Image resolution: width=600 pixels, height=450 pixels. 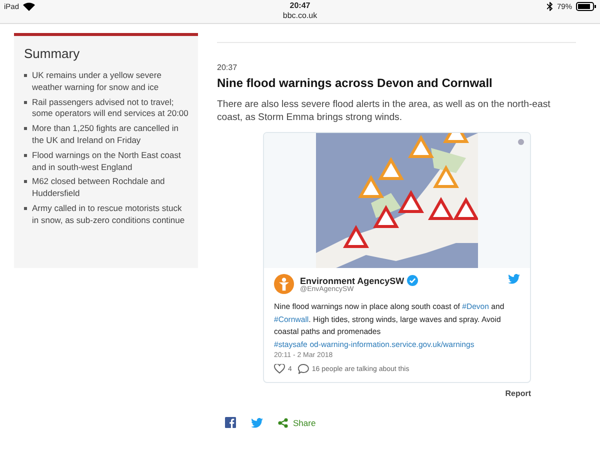 I want to click on twitter-icon, so click(x=257, y=423).